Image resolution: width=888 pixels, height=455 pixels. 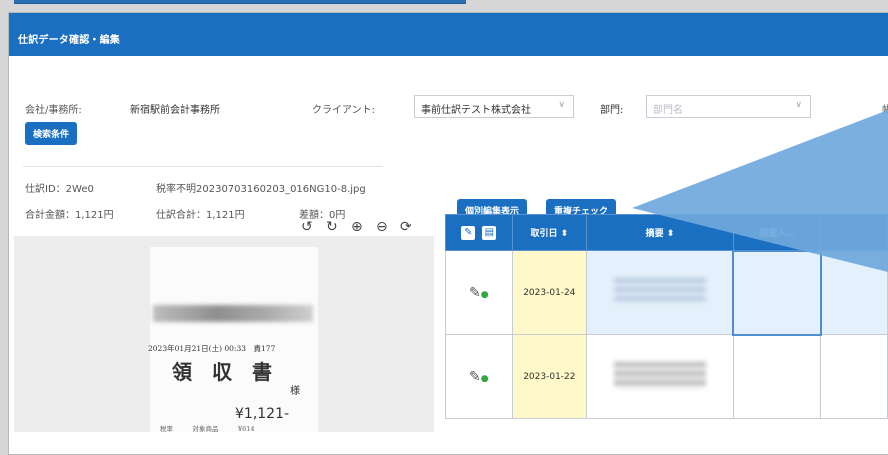 I want to click on zoom-out-icon: ⊖, so click(x=382, y=227).